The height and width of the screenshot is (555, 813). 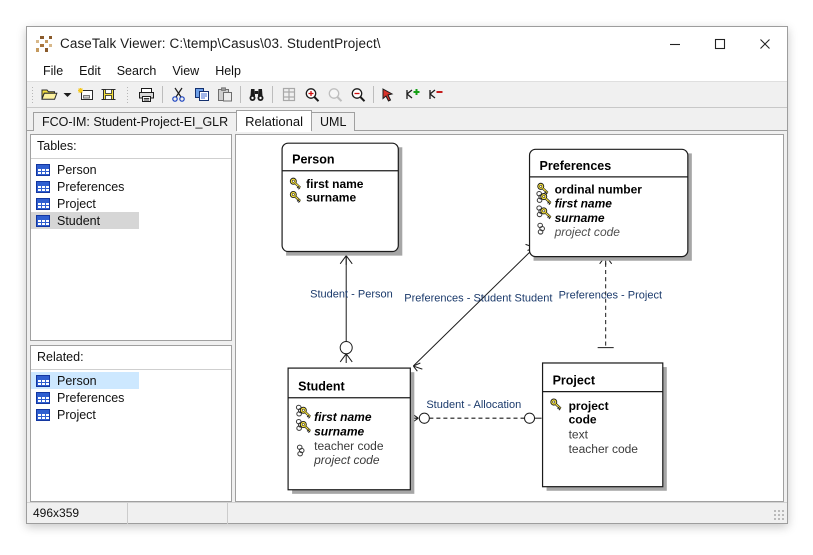 I want to click on entity-attribute: code, so click(x=583, y=419).